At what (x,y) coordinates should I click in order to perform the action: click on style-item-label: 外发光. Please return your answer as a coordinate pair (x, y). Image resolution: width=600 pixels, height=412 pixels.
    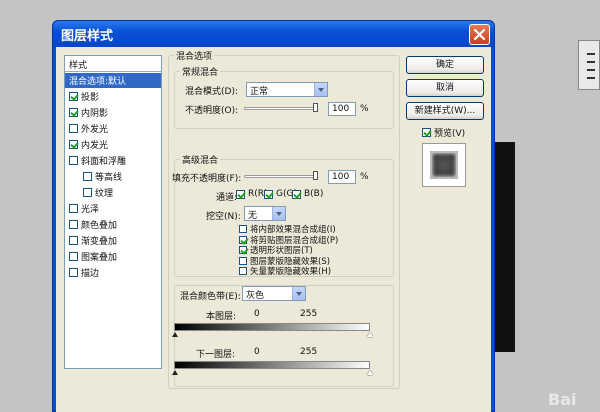
    Looking at the image, I should click on (95, 130).